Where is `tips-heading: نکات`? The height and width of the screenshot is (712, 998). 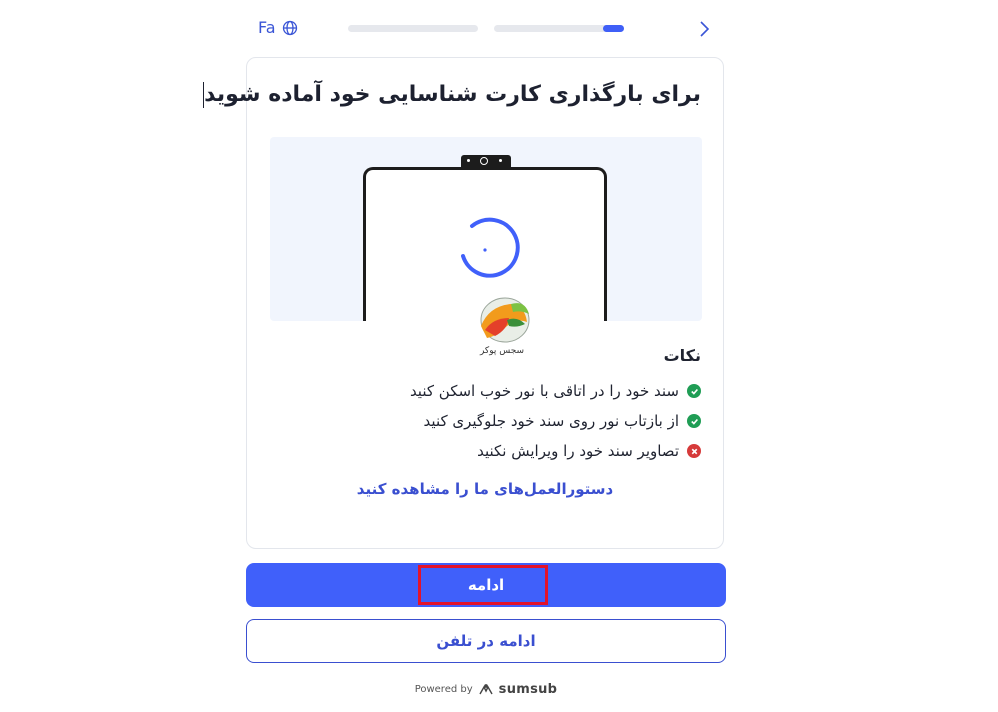 tips-heading: نکات is located at coordinates (682, 355).